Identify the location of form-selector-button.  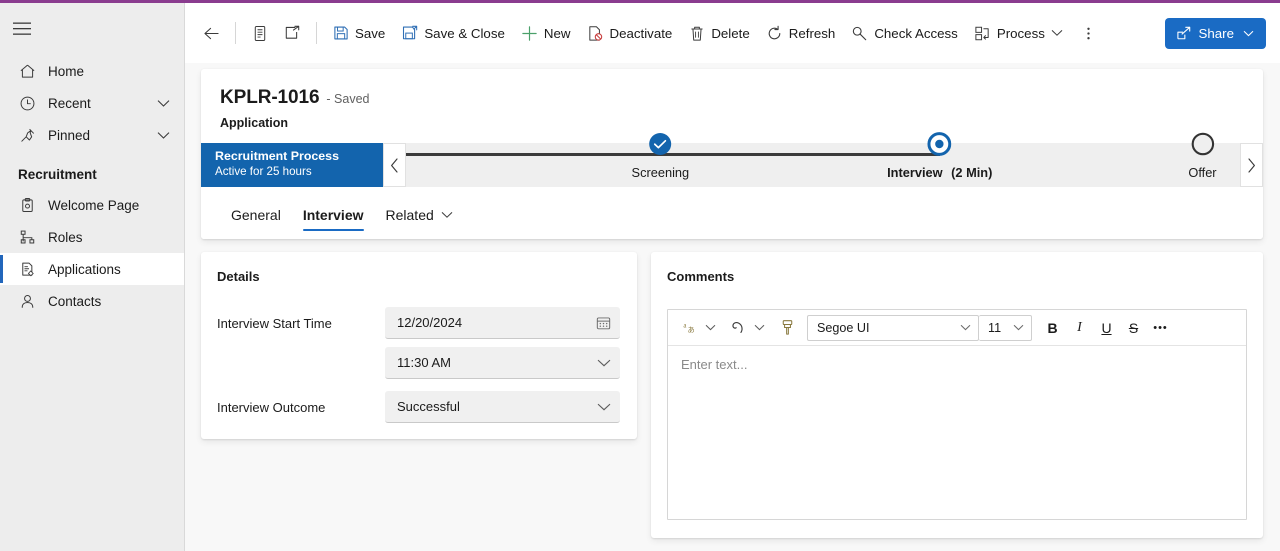
(259, 33).